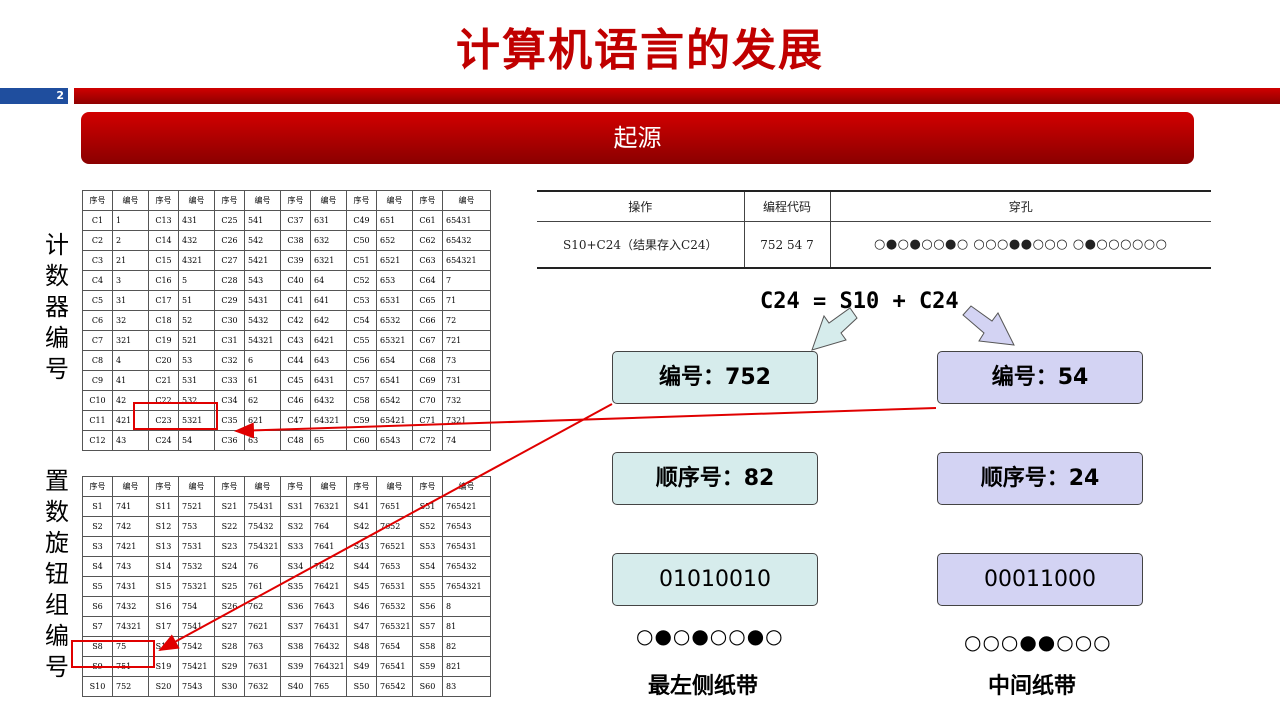 The image size is (1280, 720). I want to click on highlight-c24, so click(175, 416).